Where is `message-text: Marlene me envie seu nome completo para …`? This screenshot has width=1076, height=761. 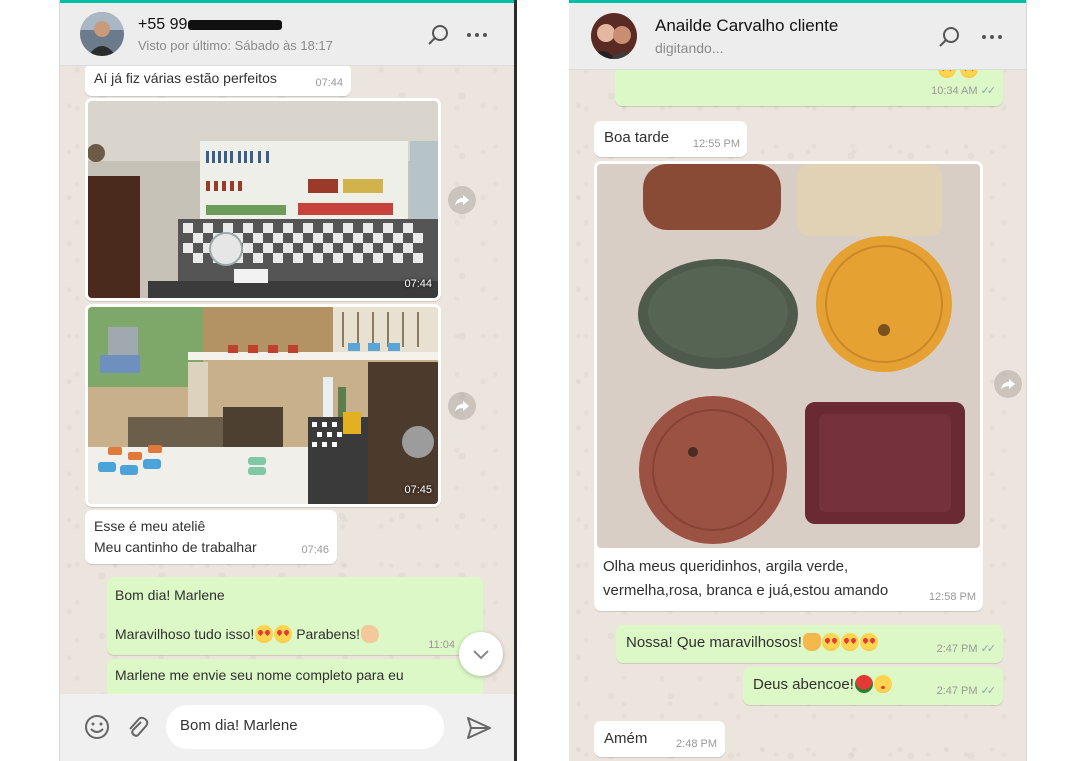 message-text: Marlene me envie seu nome completo para … is located at coordinates (259, 675).